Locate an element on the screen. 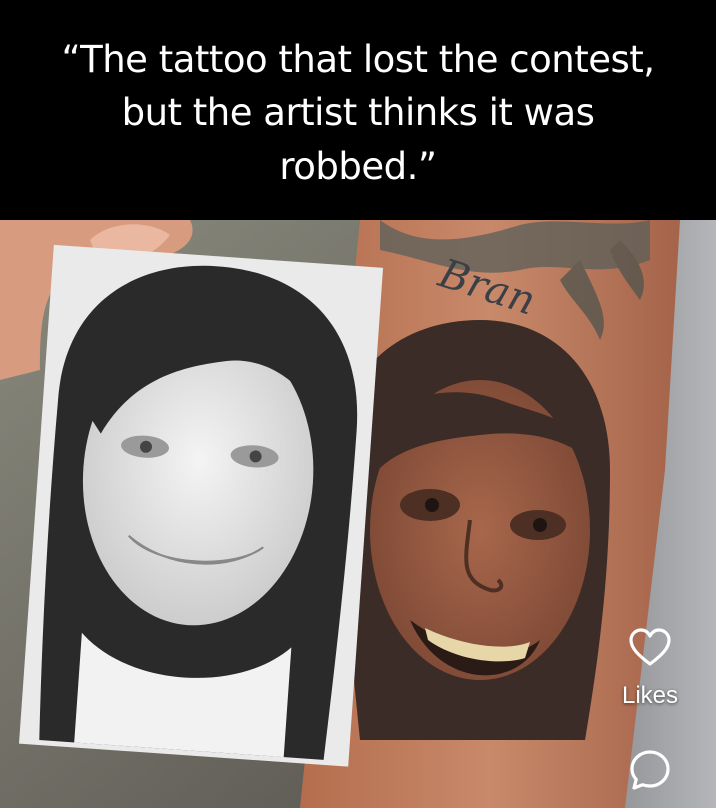 The image size is (716, 808). like-button is located at coordinates (650, 648).